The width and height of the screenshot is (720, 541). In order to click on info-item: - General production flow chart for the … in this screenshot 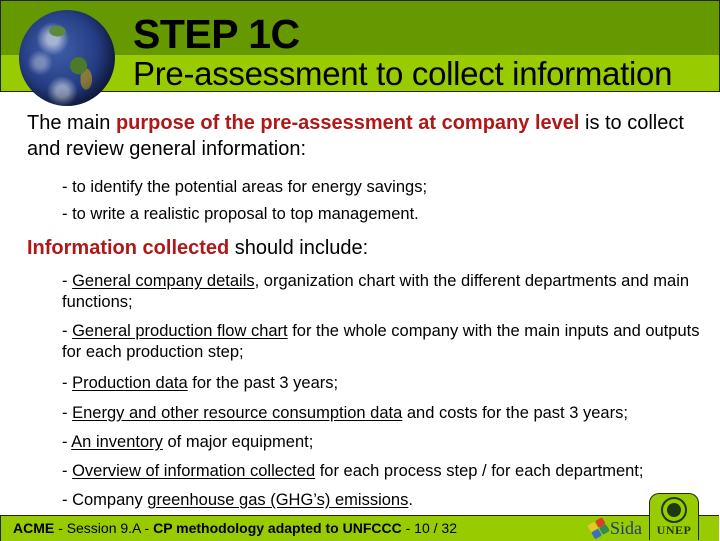, I will do `click(387, 342)`.